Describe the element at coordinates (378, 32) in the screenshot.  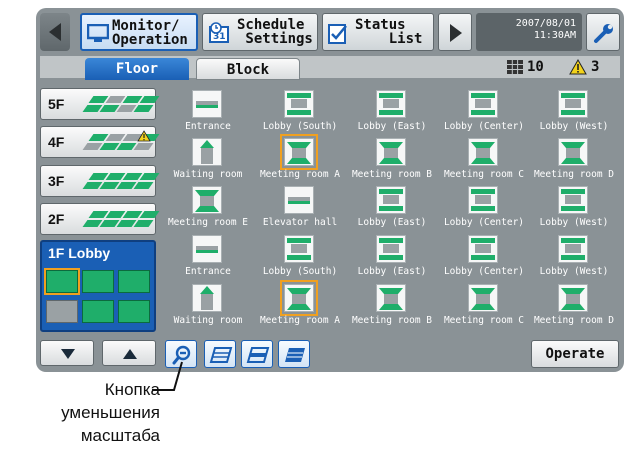
I see `status-list-button: Status List` at that location.